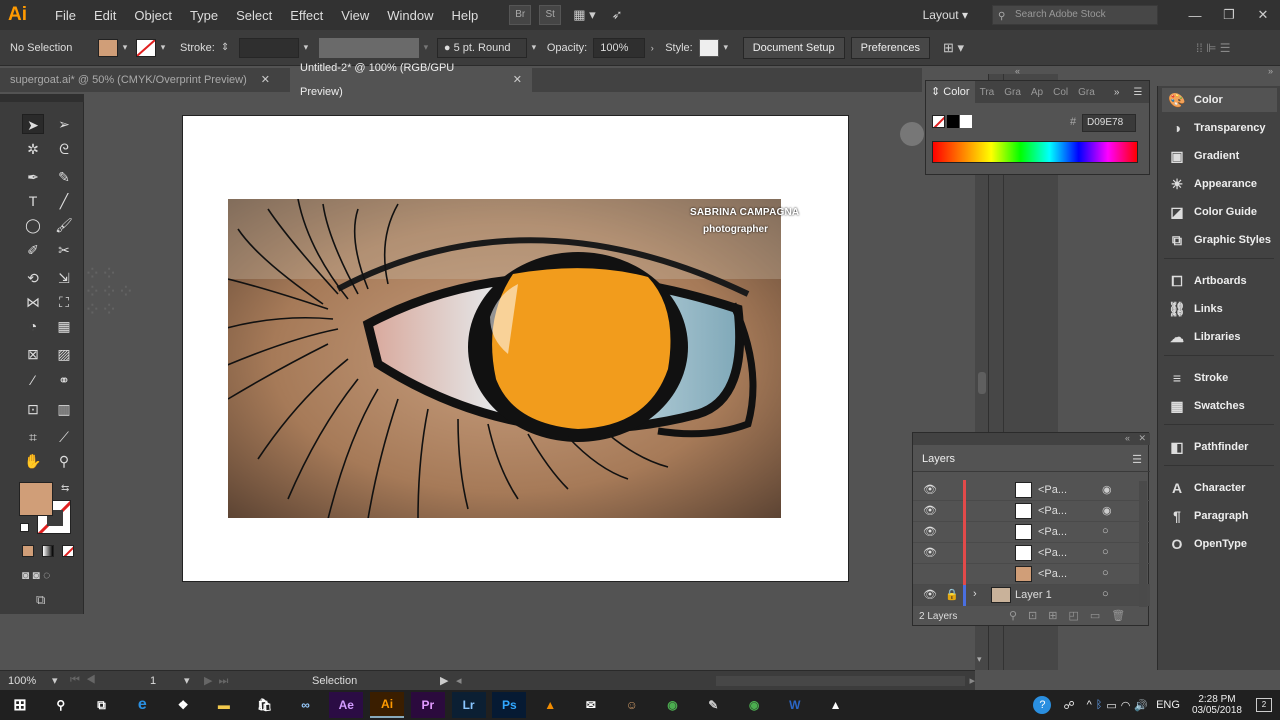  Describe the element at coordinates (1068, 705) in the screenshot. I see `people-icon: ☍` at that location.